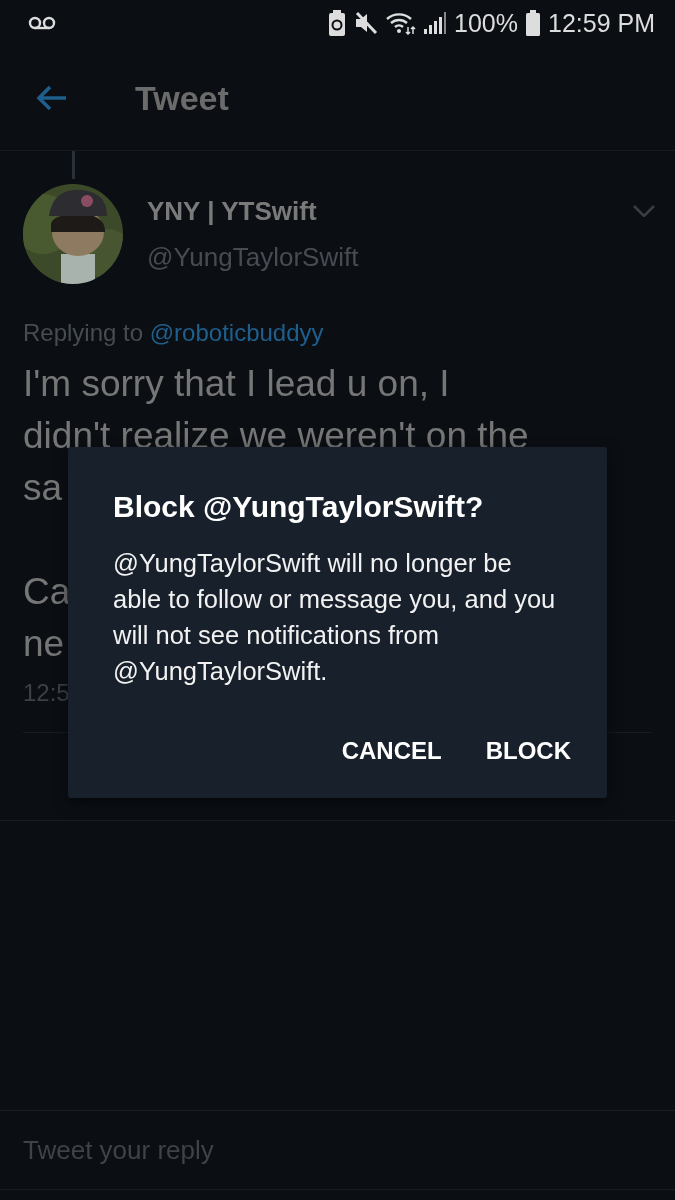 This screenshot has width=675, height=1200. What do you see at coordinates (182, 98) in the screenshot?
I see `page-title: Tweet` at bounding box center [182, 98].